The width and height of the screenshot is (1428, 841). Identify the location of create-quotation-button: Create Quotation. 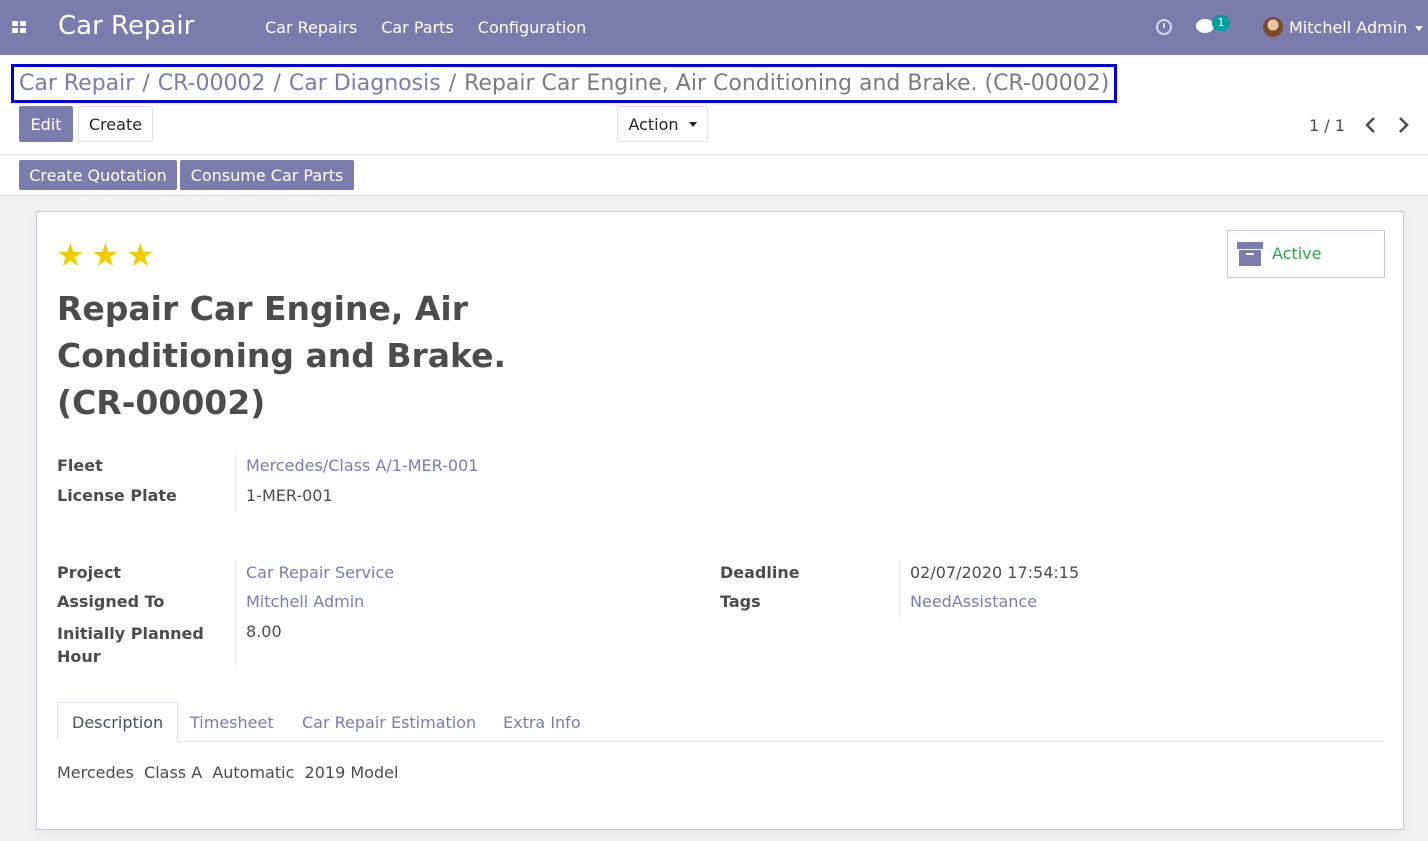
(98, 175).